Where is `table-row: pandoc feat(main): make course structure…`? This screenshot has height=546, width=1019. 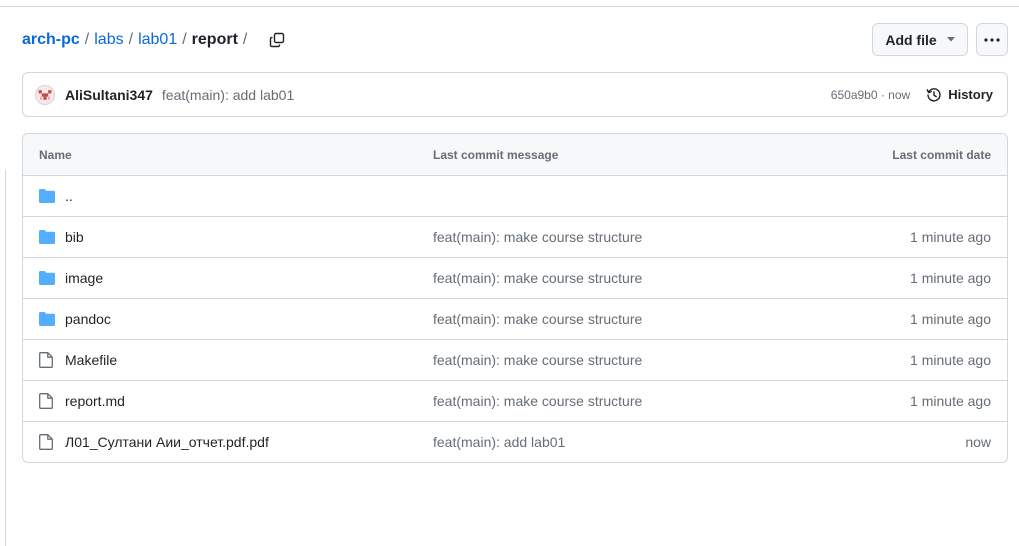 table-row: pandoc feat(main): make course structure… is located at coordinates (515, 319).